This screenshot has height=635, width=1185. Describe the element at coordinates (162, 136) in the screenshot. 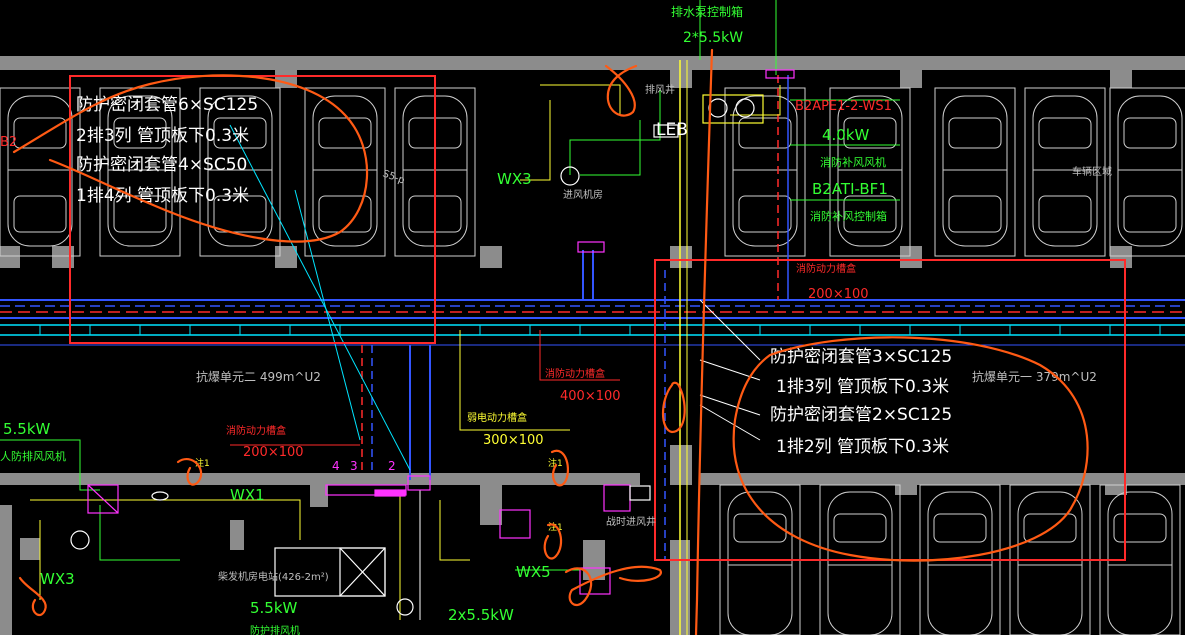

I see `annotation-line-2: 2排3列 管顶板下0.3米` at that location.